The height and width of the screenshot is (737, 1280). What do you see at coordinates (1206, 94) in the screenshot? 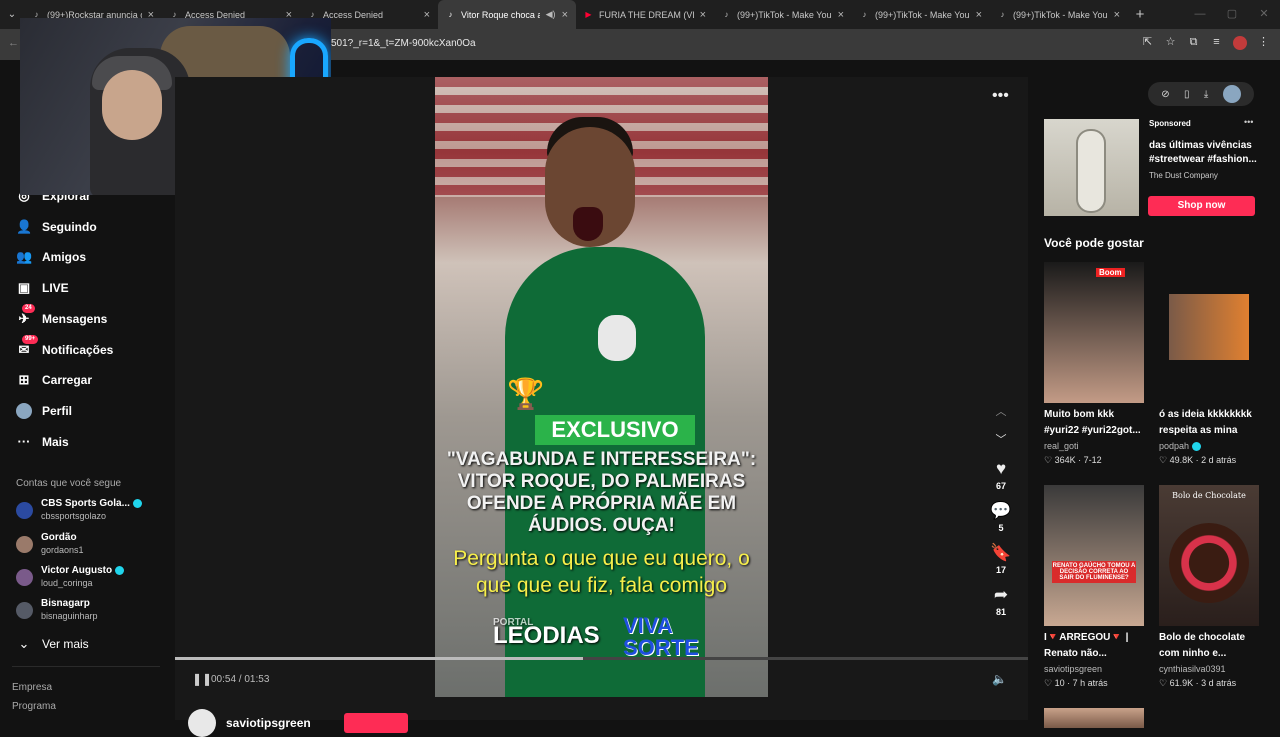
I see `download-icon: ⤓` at bounding box center [1206, 94].